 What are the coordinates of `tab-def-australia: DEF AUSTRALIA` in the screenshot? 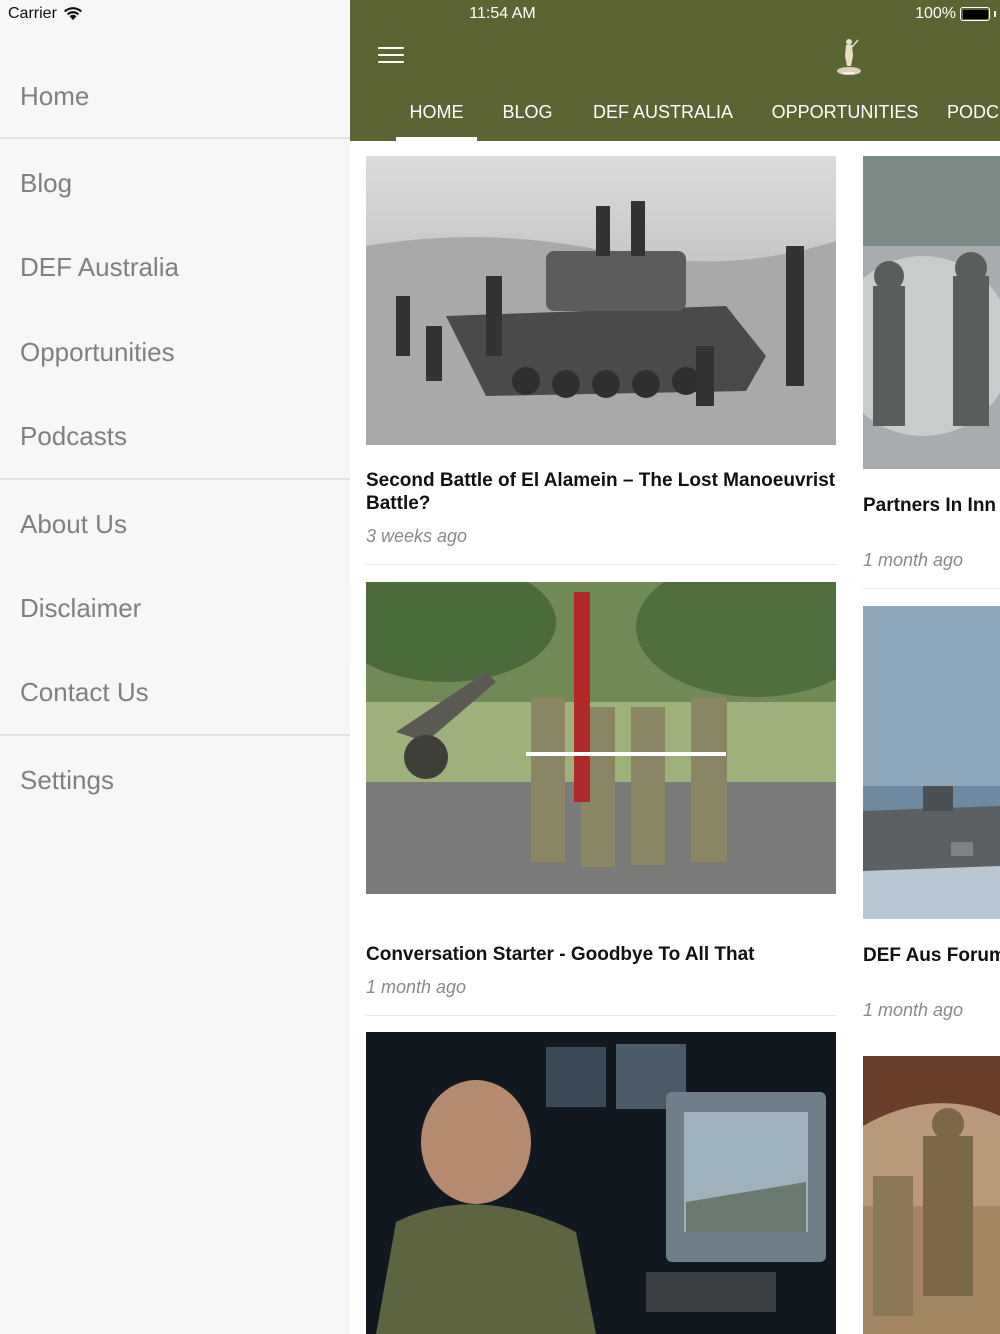 It's located at (663, 115).